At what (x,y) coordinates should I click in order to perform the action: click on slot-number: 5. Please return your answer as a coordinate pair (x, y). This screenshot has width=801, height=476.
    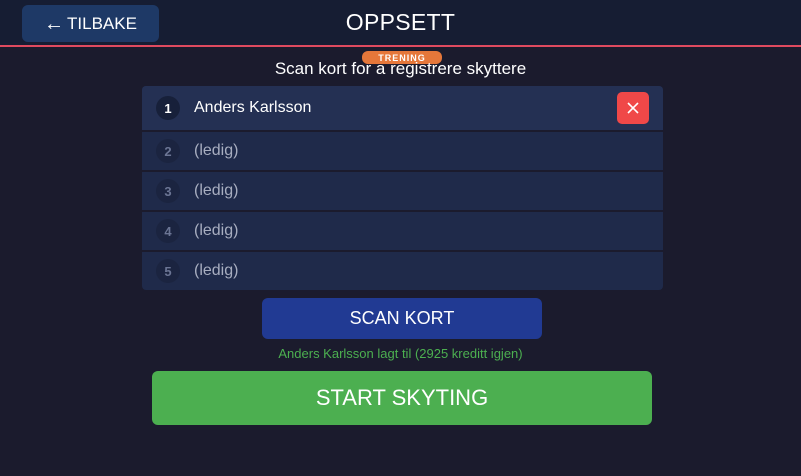
    Looking at the image, I should click on (168, 271).